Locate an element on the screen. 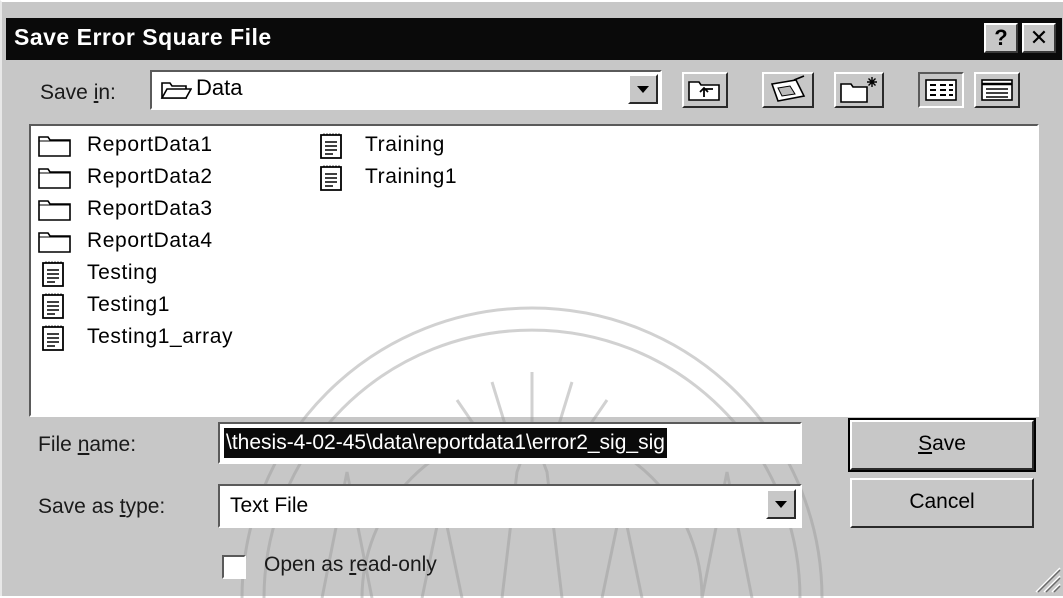 The image size is (1063, 598). file-name-label: File name: is located at coordinates (87, 444).